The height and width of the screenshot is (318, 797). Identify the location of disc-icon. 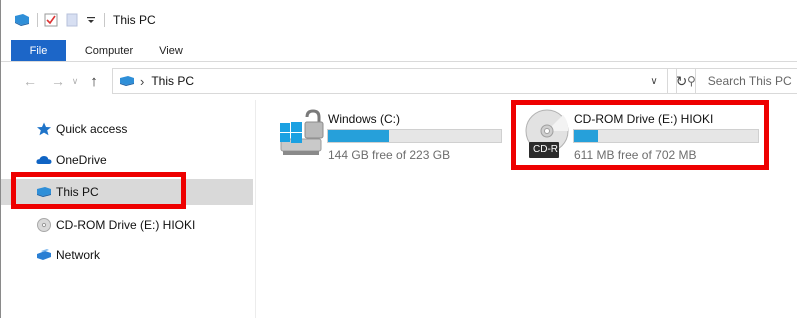
(44, 225).